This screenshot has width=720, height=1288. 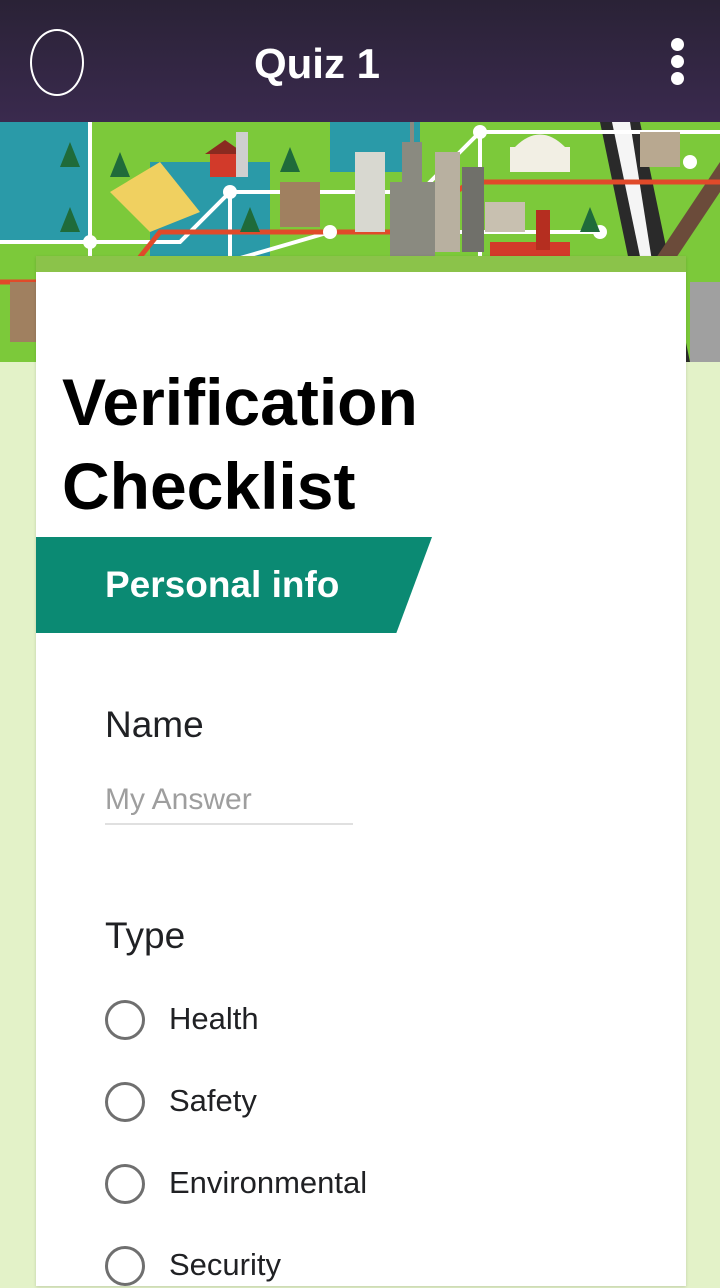 What do you see at coordinates (225, 1264) in the screenshot?
I see `radio-label: Security` at bounding box center [225, 1264].